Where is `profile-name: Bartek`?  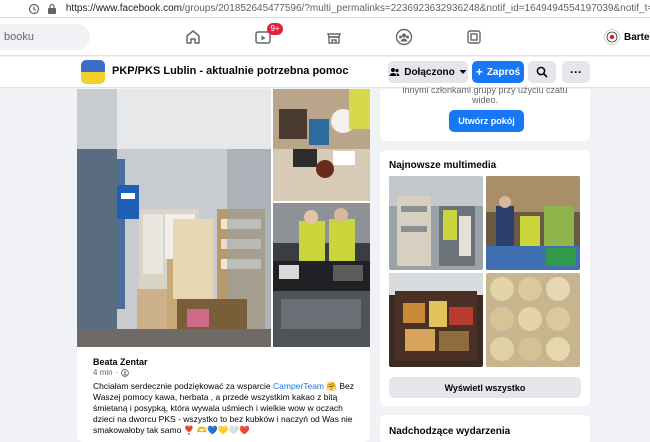 profile-name: Bartek is located at coordinates (637, 37).